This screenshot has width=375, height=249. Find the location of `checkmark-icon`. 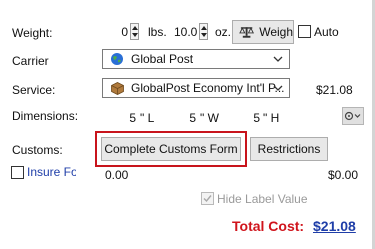

checkmark-icon is located at coordinates (207, 199).